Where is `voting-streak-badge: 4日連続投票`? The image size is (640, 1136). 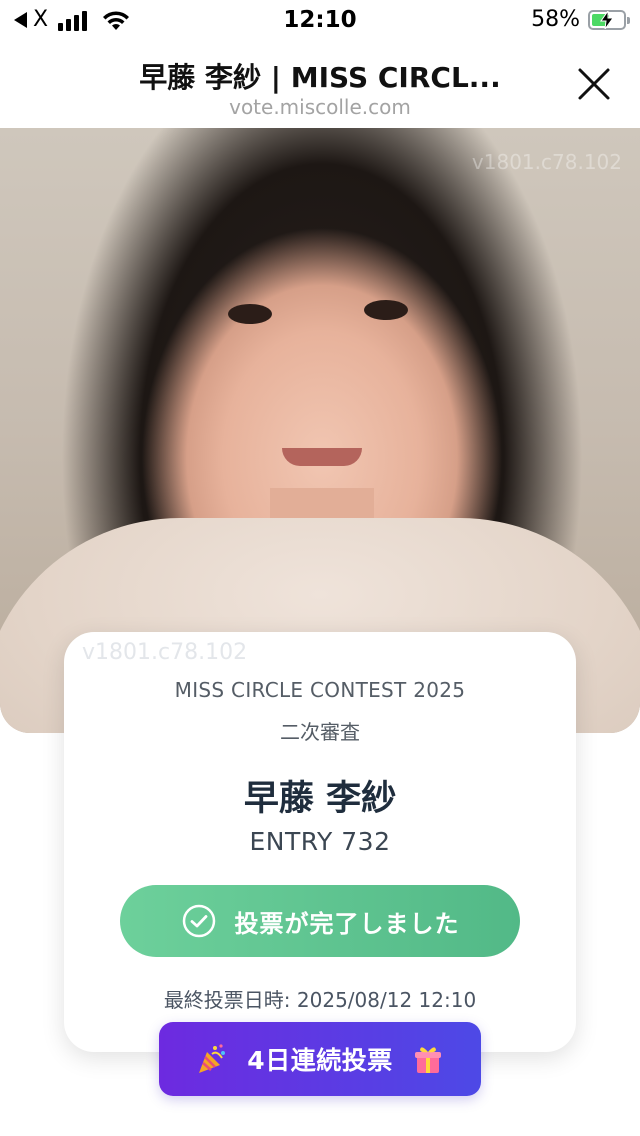 voting-streak-badge: 4日連続投票 is located at coordinates (320, 1059).